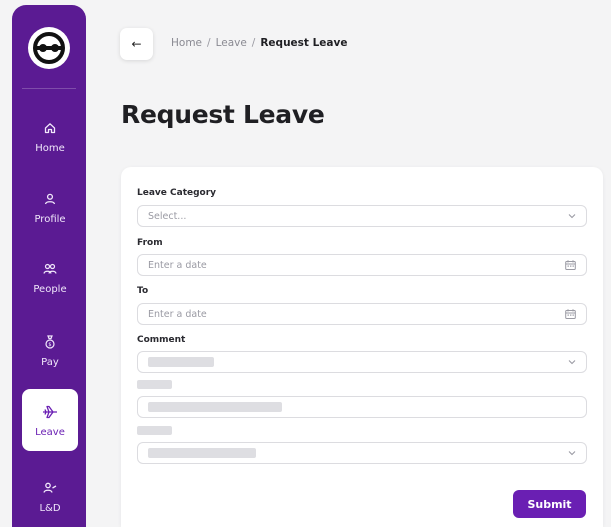 The height and width of the screenshot is (527, 611). I want to click on sidebar-item-label: Profile, so click(50, 219).